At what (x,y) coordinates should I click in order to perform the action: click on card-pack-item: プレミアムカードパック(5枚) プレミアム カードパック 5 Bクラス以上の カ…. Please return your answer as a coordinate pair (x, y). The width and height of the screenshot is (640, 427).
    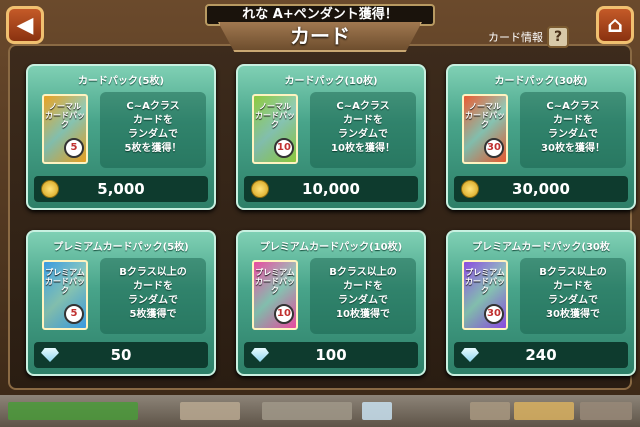
    Looking at the image, I should click on (121, 303).